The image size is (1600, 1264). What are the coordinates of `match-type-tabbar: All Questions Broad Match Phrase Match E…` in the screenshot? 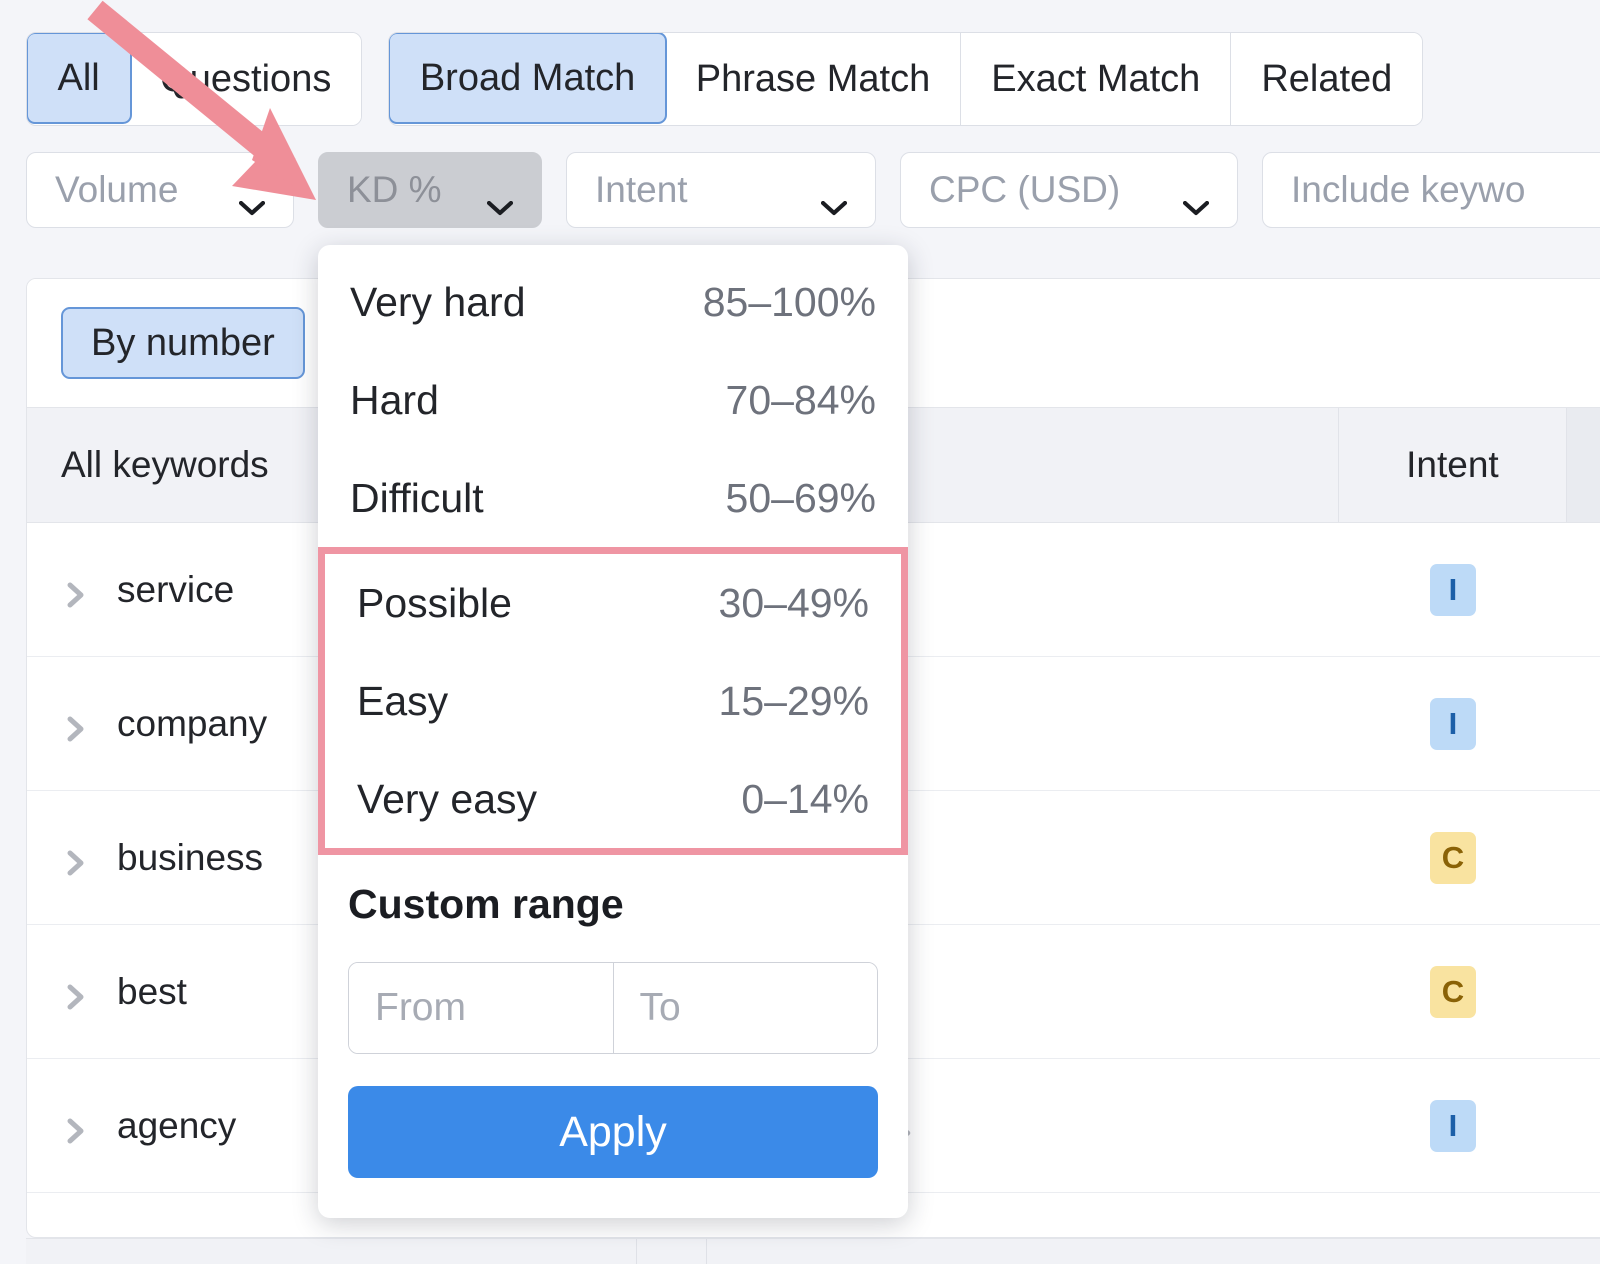 It's located at (725, 79).